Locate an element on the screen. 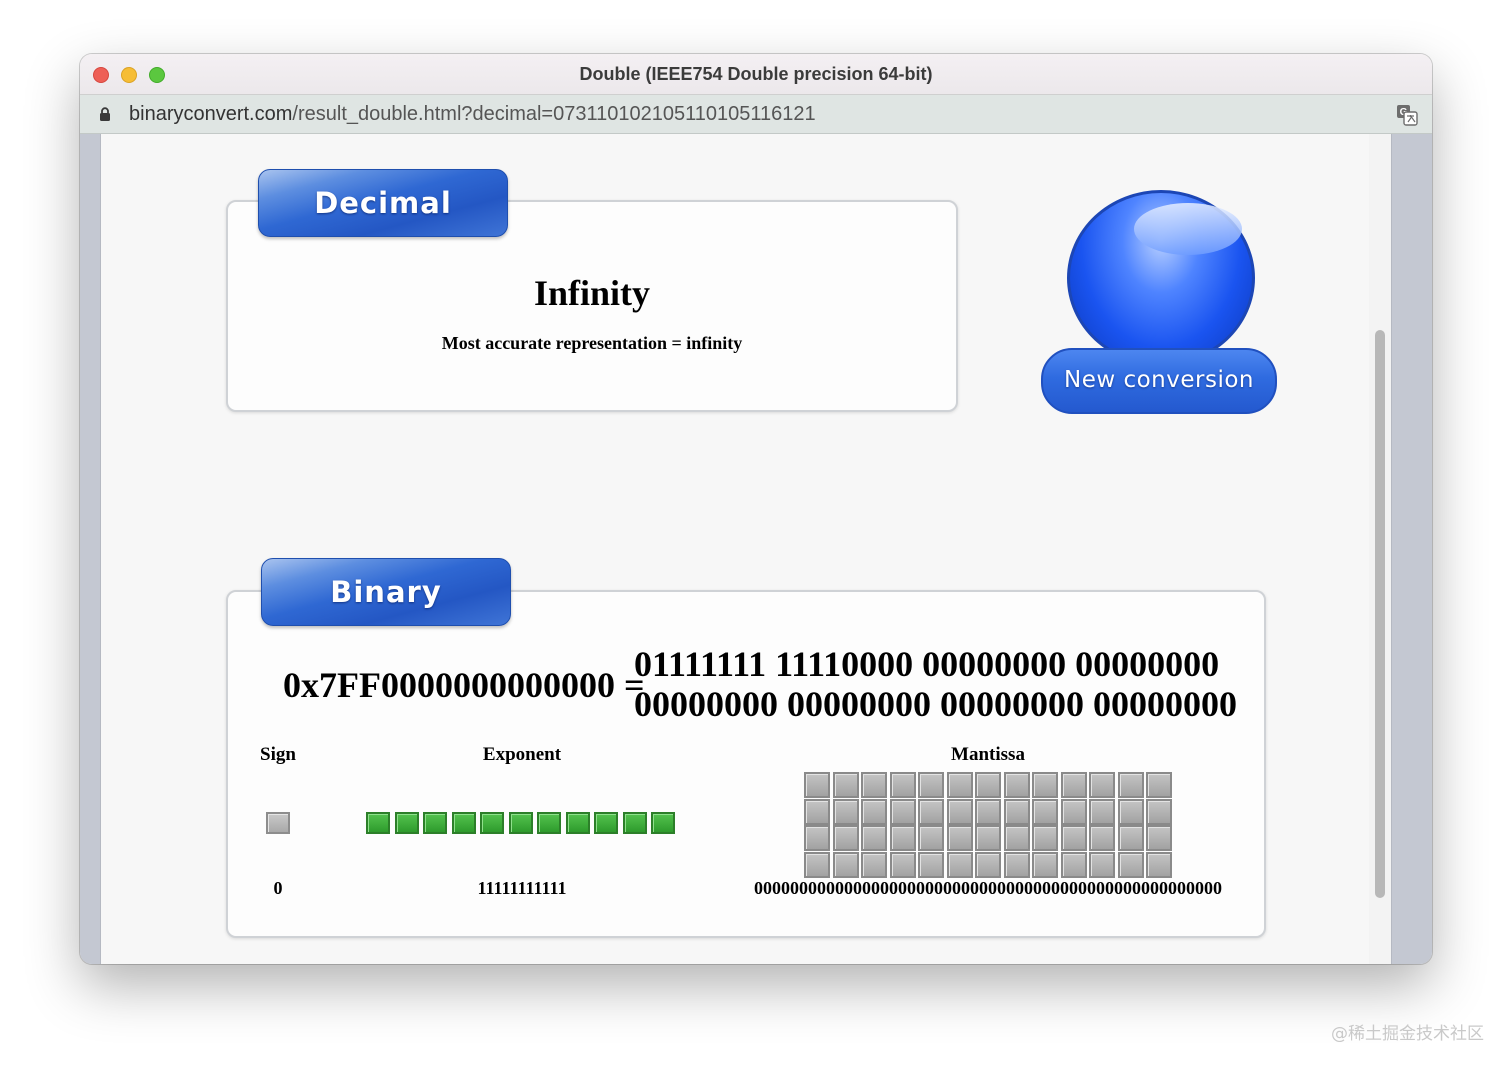  translate-icon: G is located at coordinates (1407, 115).